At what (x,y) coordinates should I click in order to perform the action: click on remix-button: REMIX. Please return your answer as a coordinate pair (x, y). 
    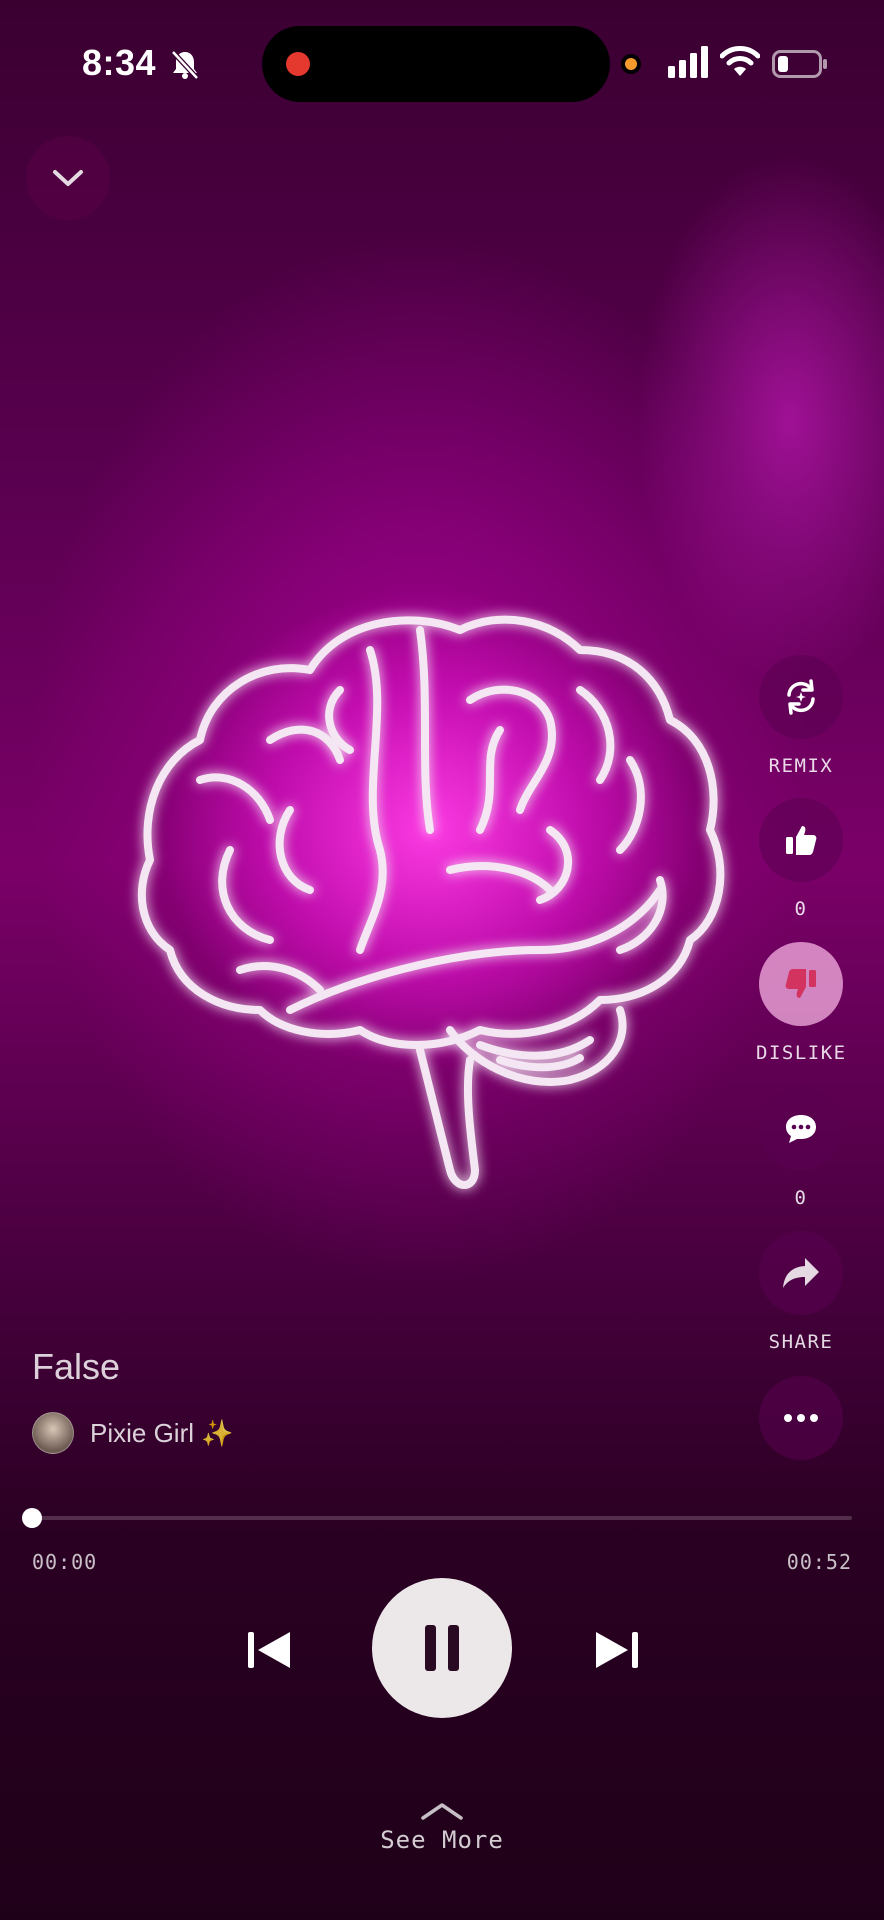
    Looking at the image, I should click on (801, 716).